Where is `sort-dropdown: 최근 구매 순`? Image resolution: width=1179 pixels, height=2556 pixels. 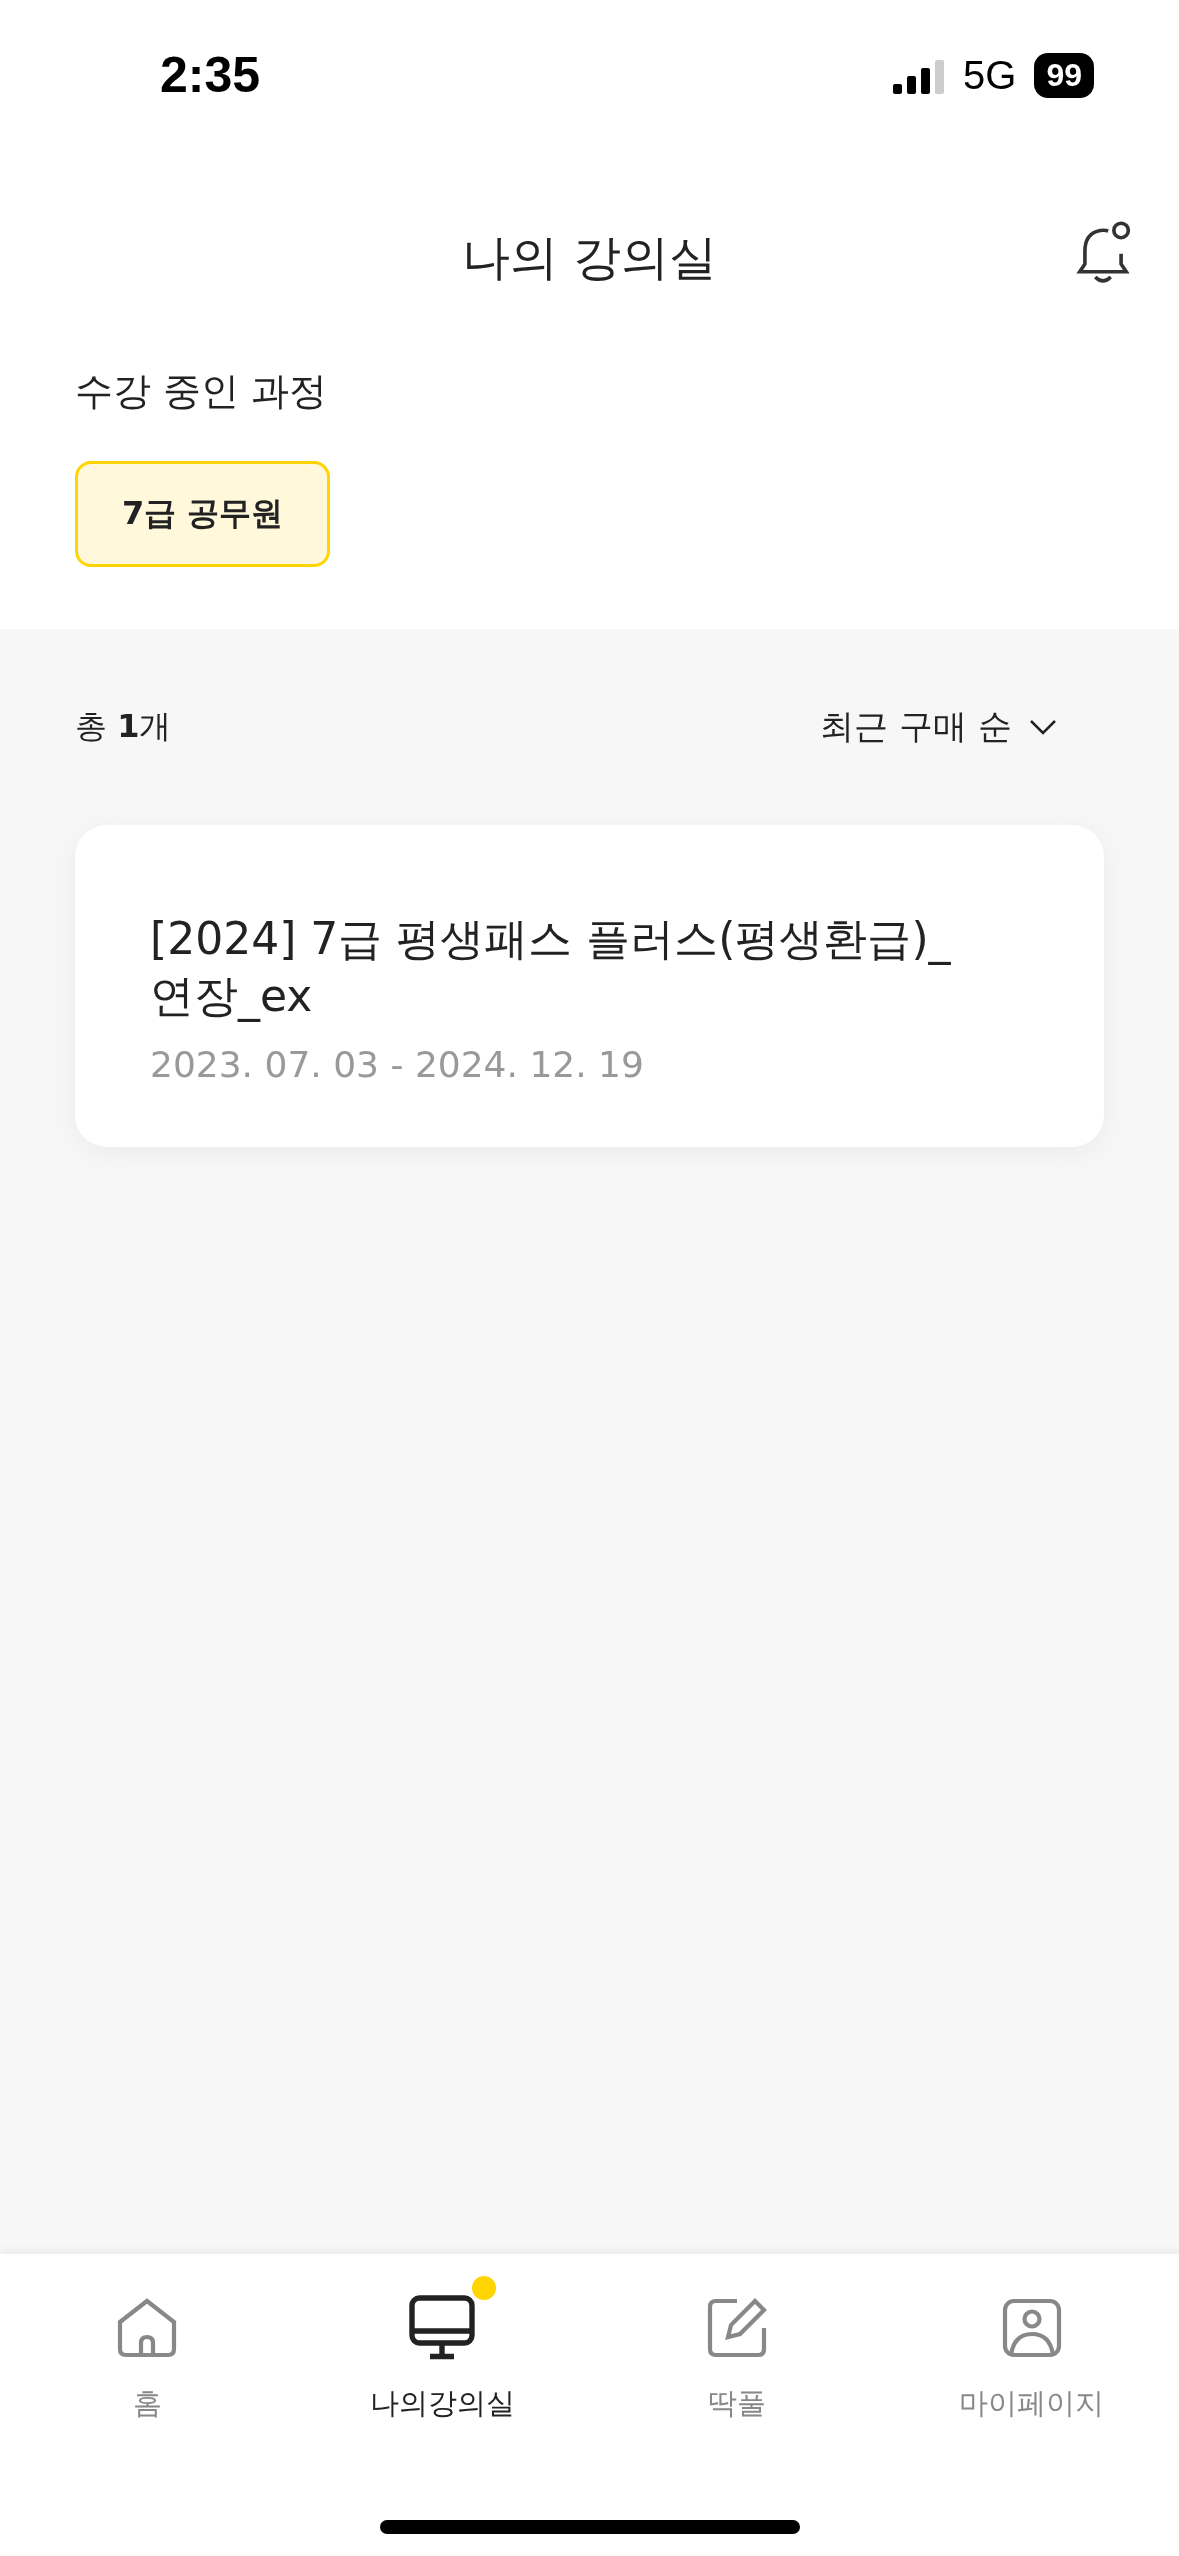 sort-dropdown: 최근 구매 순 is located at coordinates (939, 727).